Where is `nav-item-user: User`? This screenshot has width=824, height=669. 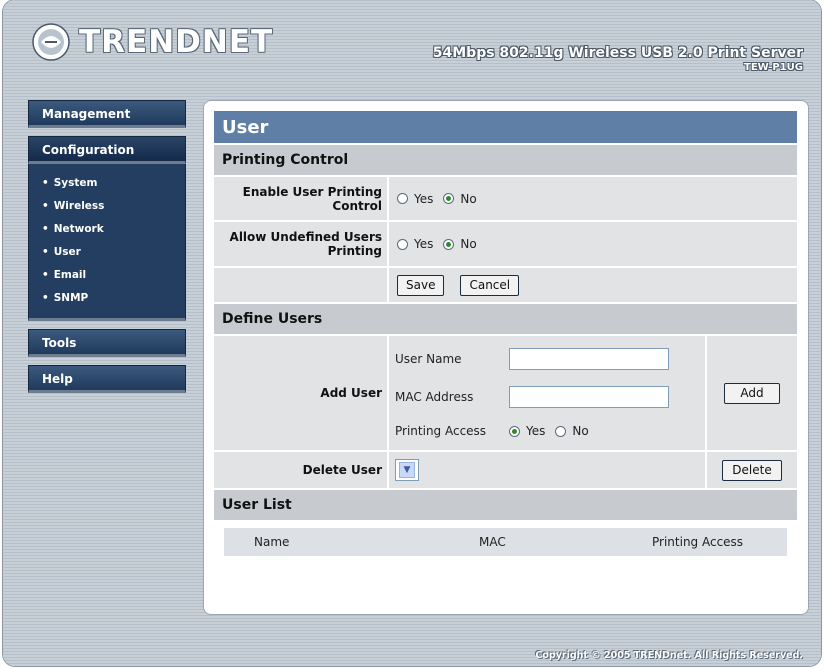
nav-item-user: User is located at coordinates (107, 252).